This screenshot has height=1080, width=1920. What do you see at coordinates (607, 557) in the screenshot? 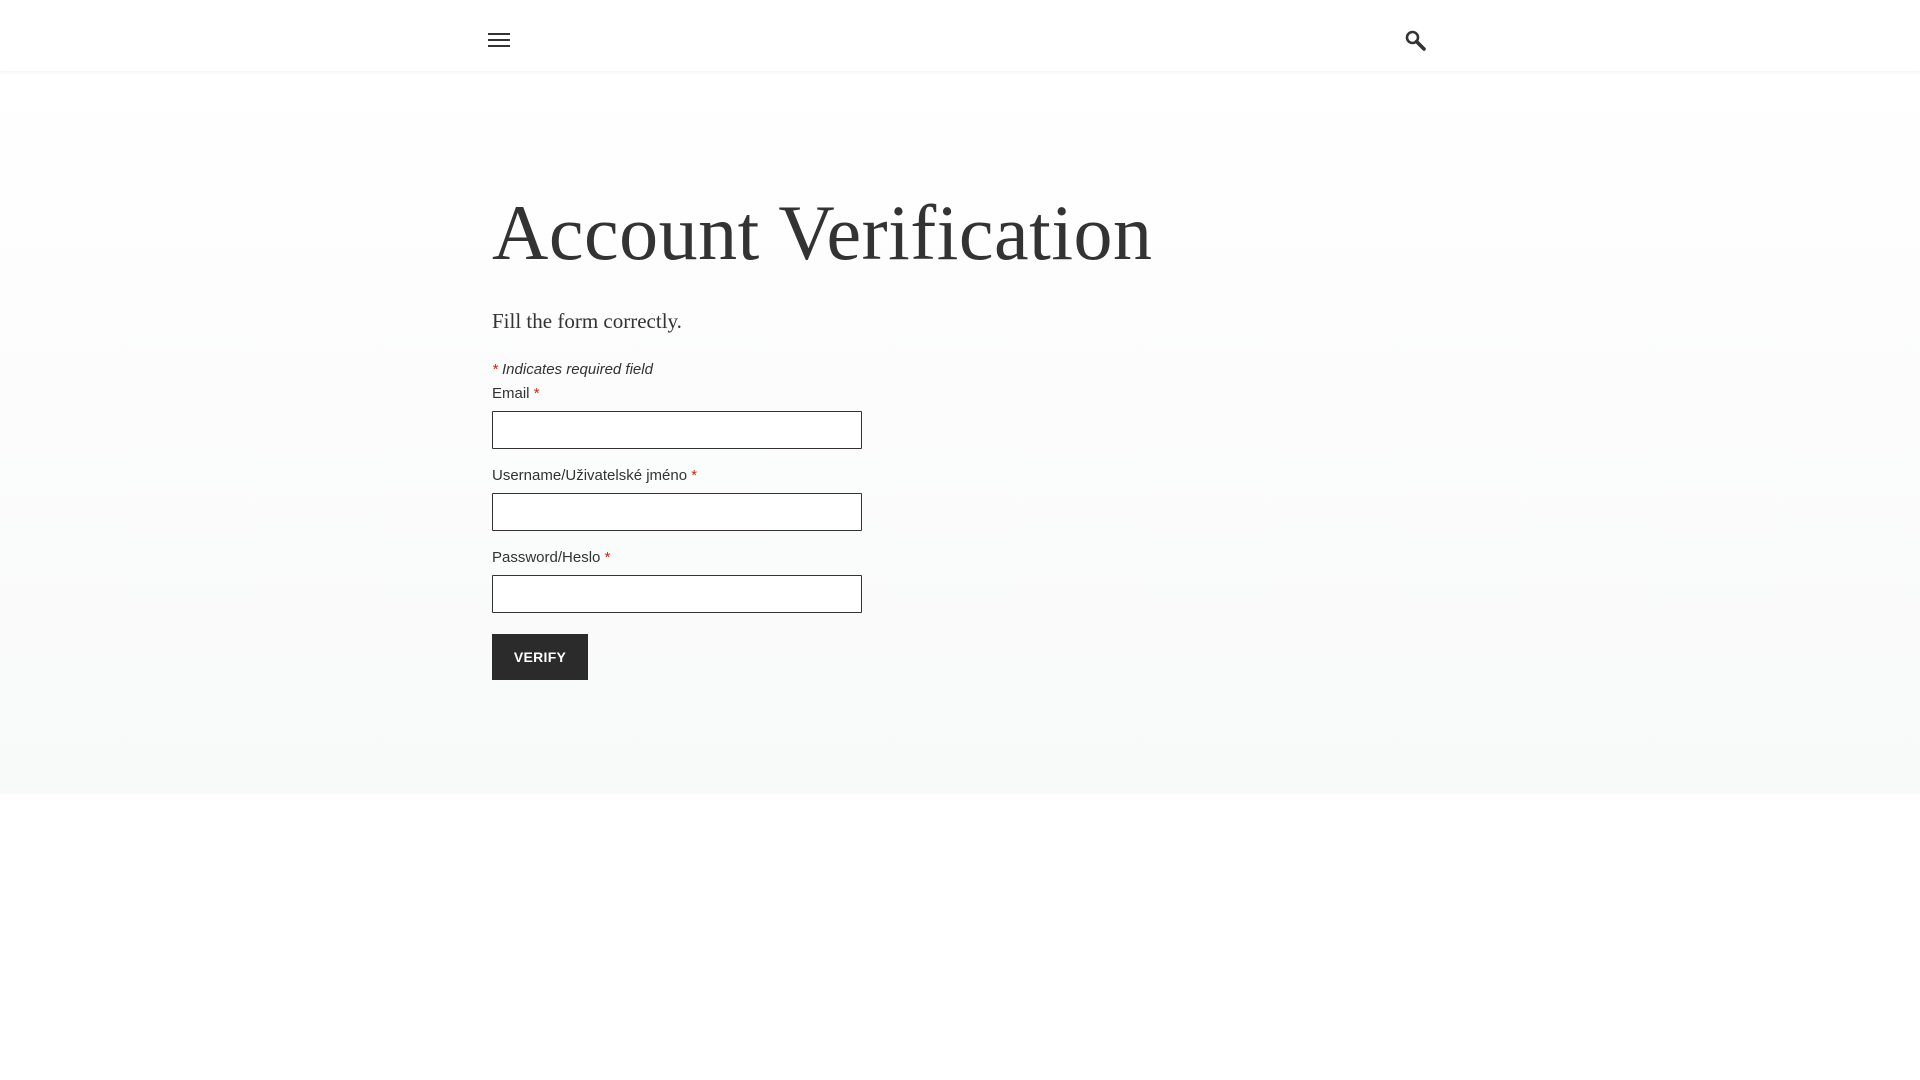
I see `password-required-asterisk: *` at bounding box center [607, 557].